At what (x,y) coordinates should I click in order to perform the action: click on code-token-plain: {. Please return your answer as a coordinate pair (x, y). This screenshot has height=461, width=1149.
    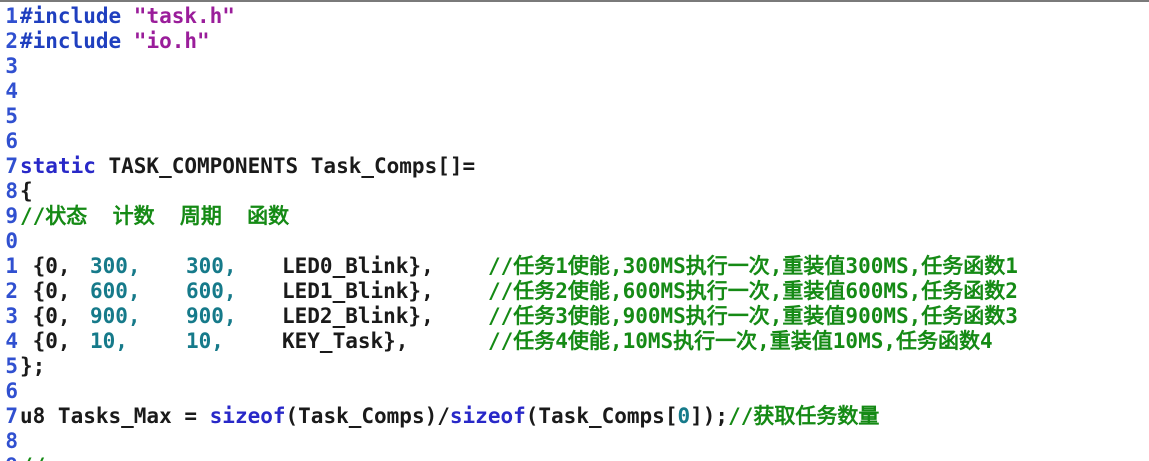
    Looking at the image, I should click on (26, 191).